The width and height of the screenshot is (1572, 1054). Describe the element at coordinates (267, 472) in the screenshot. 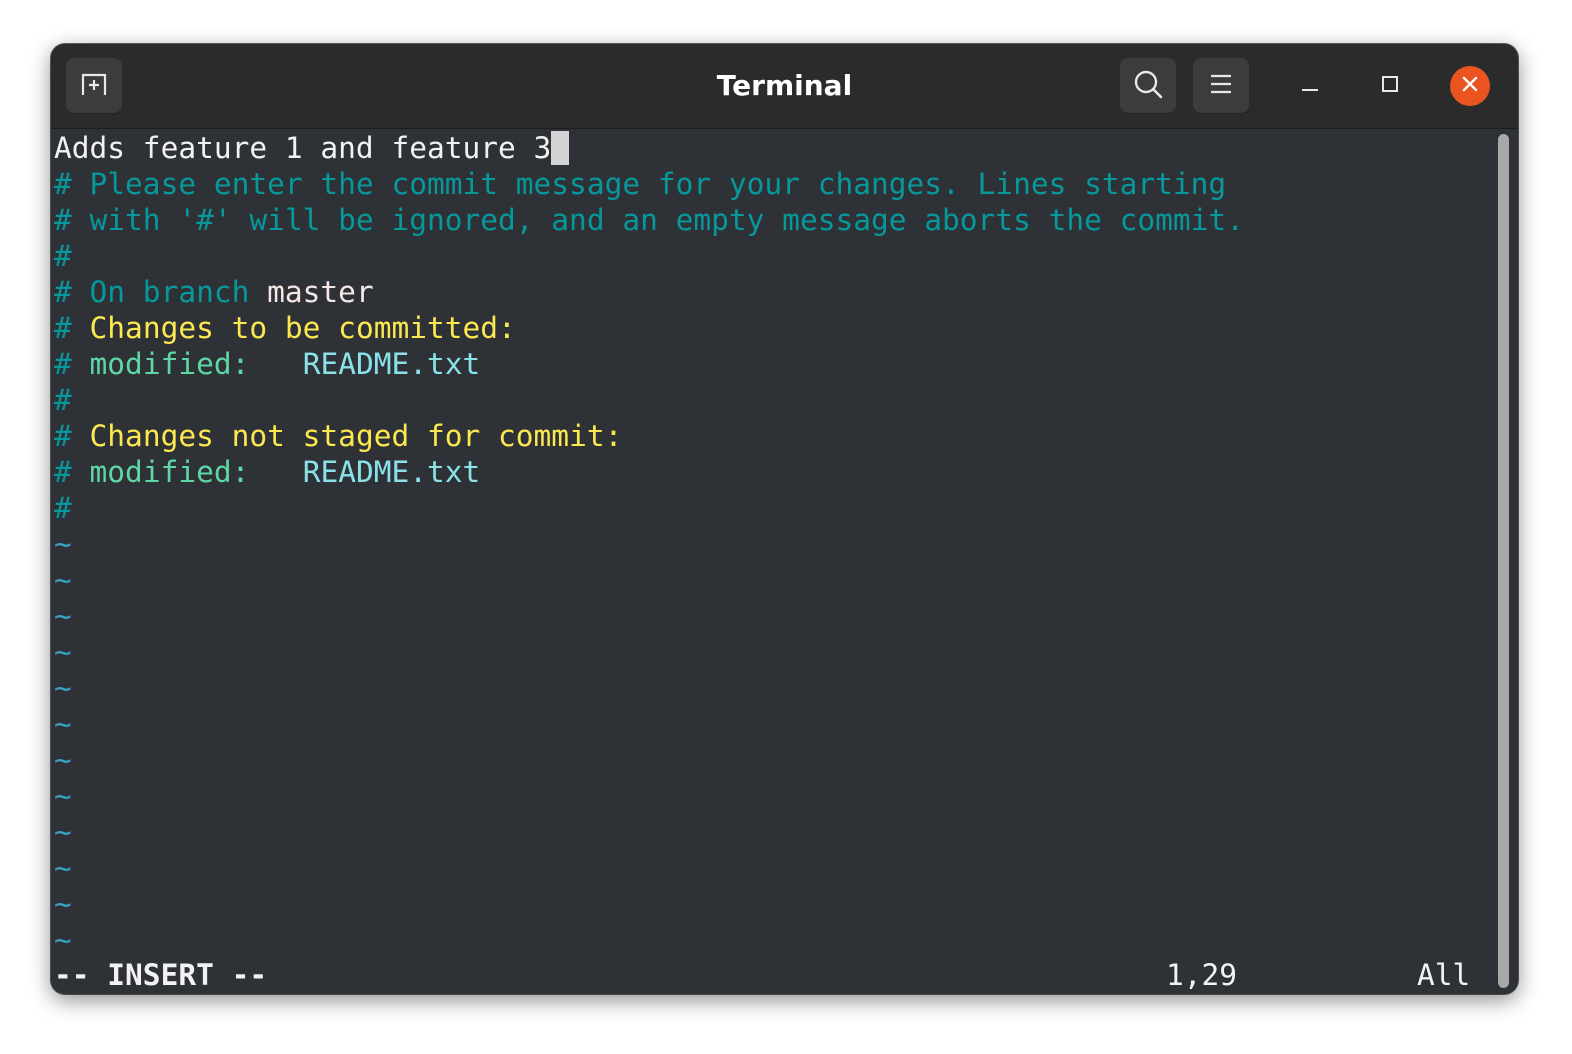

I see `unstaged-file-line: # modified: README.txt` at that location.